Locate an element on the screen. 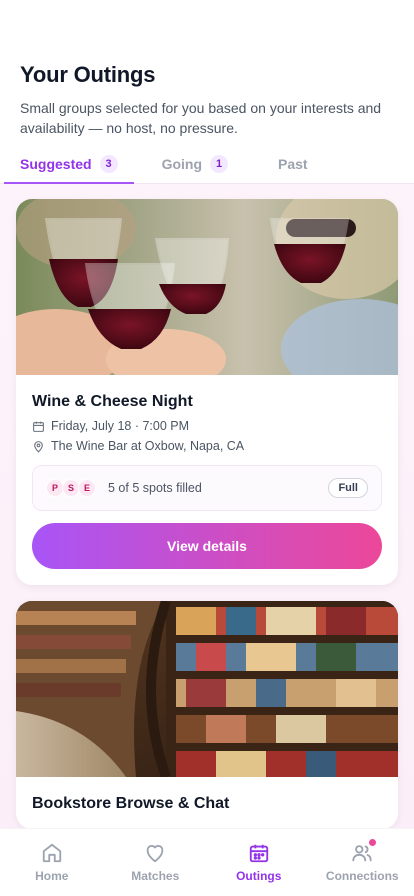  nav-home: Home is located at coordinates (52, 862).